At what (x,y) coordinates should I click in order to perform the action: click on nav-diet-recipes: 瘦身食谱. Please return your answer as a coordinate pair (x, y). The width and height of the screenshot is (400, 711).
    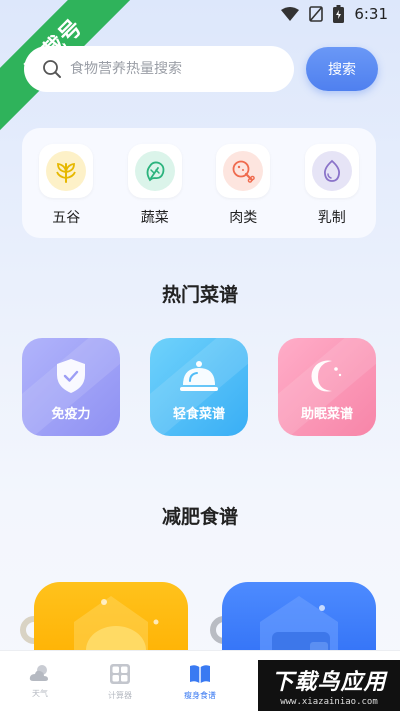
    Looking at the image, I should click on (200, 681).